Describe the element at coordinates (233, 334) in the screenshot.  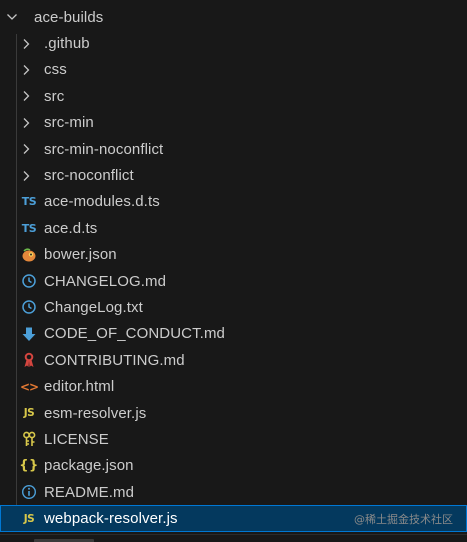
I see `file-code-of-conduct-md: CODE_OF_CONDUCT.md` at that location.